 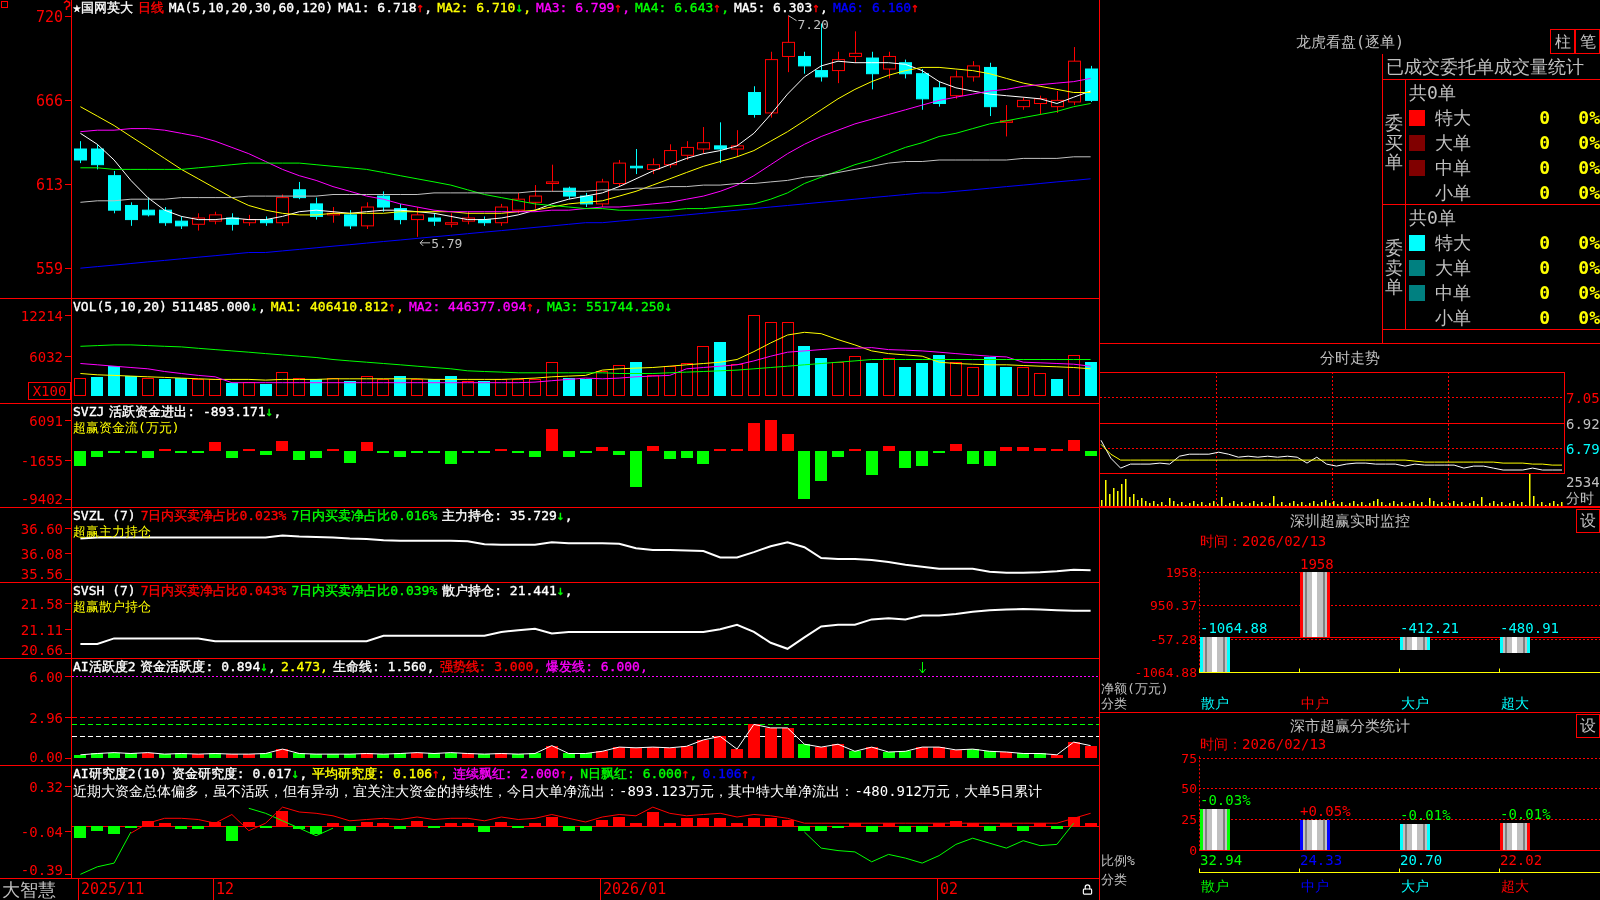 What do you see at coordinates (1587, 41) in the screenshot?
I see `chart-mode-button: 笔` at bounding box center [1587, 41].